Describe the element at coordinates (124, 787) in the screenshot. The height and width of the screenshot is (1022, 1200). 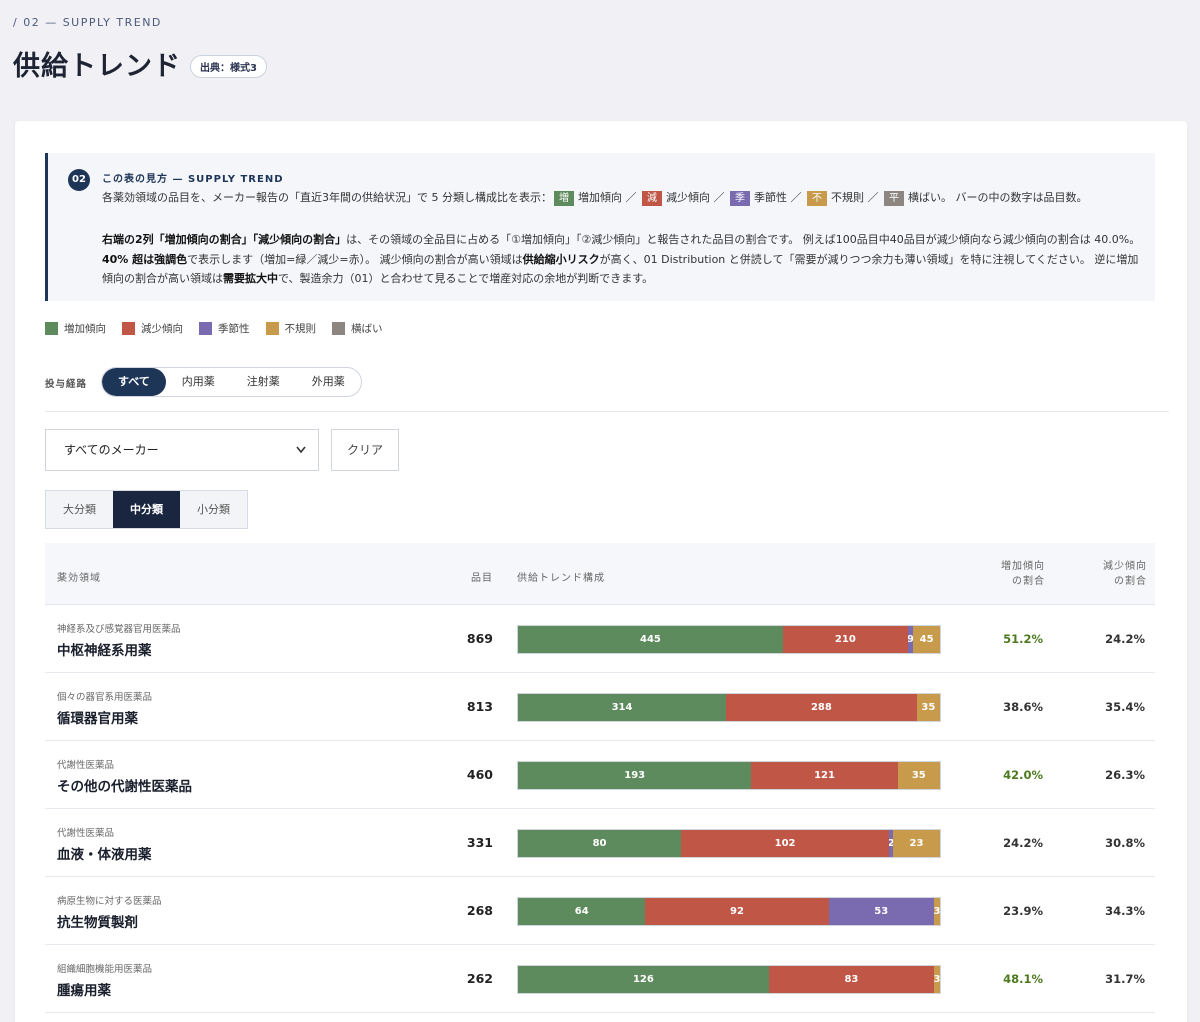
I see `row-name: その他の代謝性医薬品` at that location.